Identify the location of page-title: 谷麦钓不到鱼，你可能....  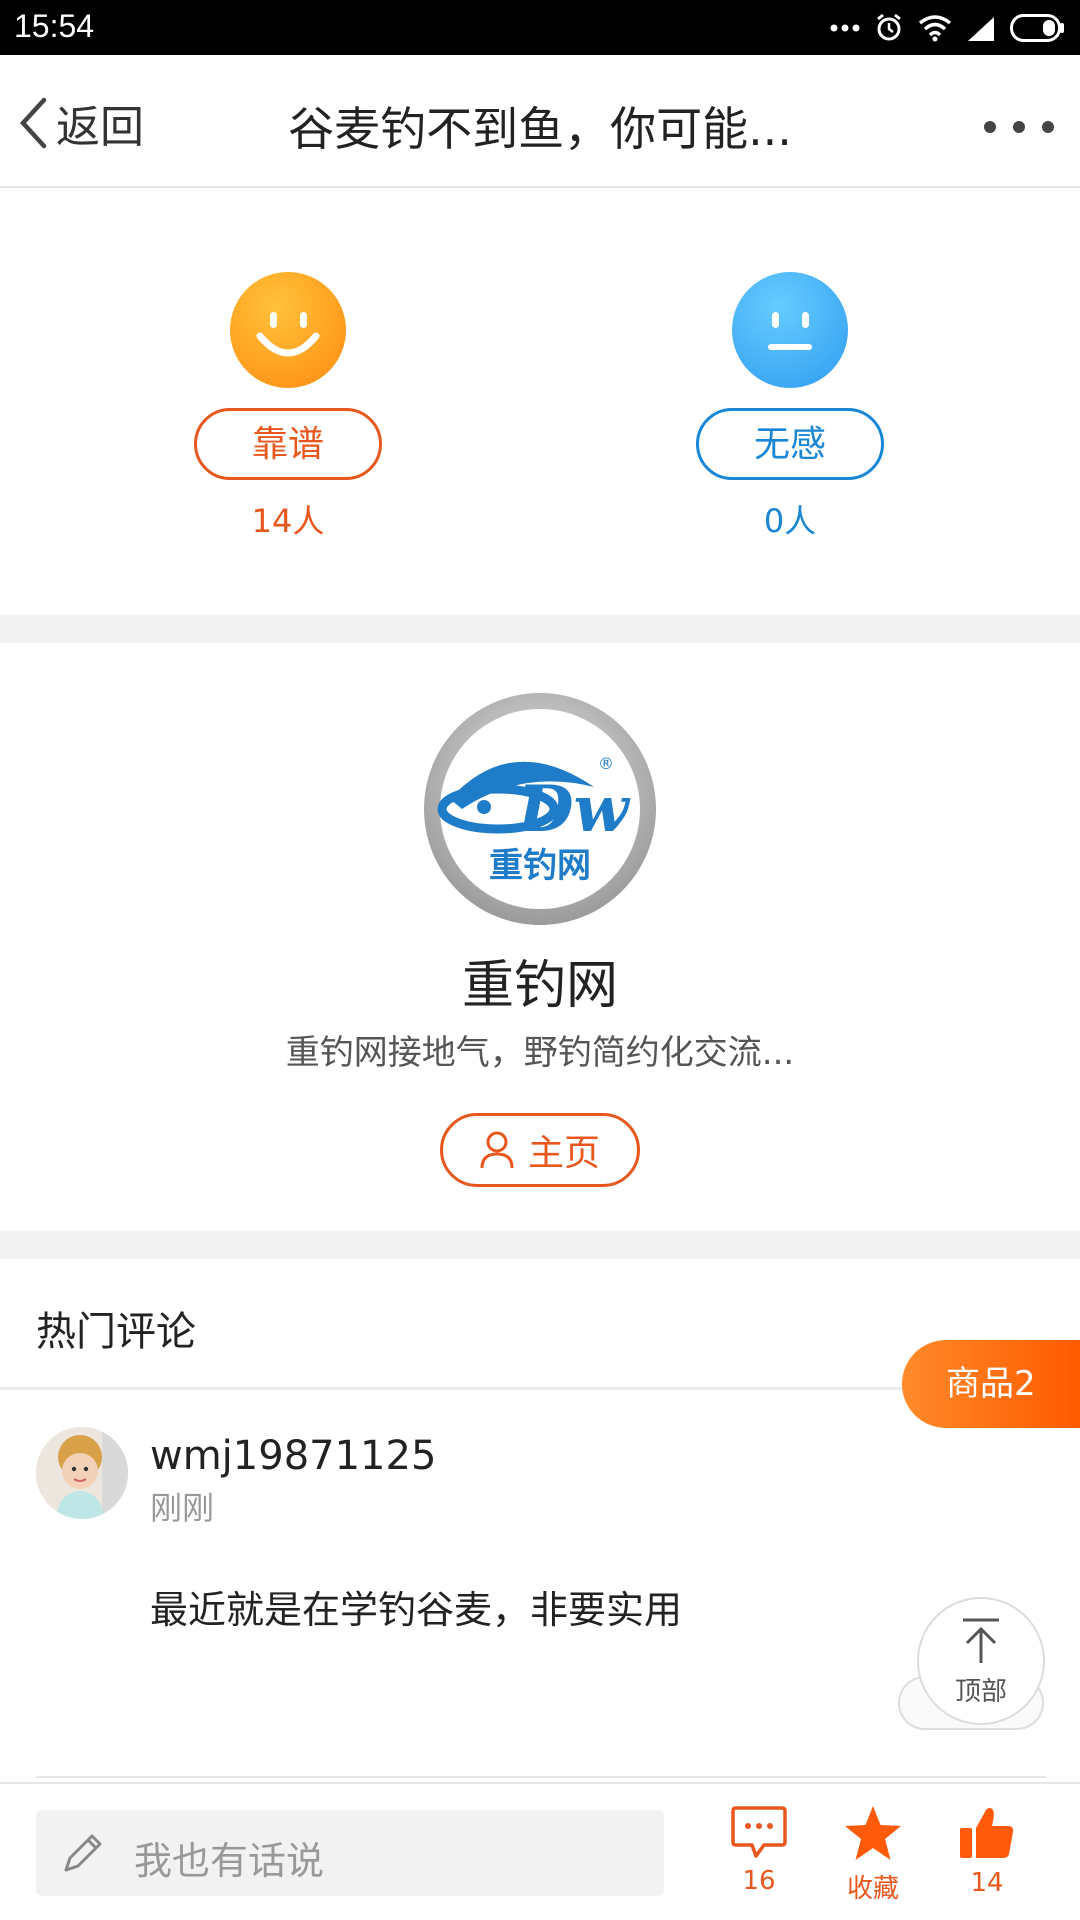
(540, 129).